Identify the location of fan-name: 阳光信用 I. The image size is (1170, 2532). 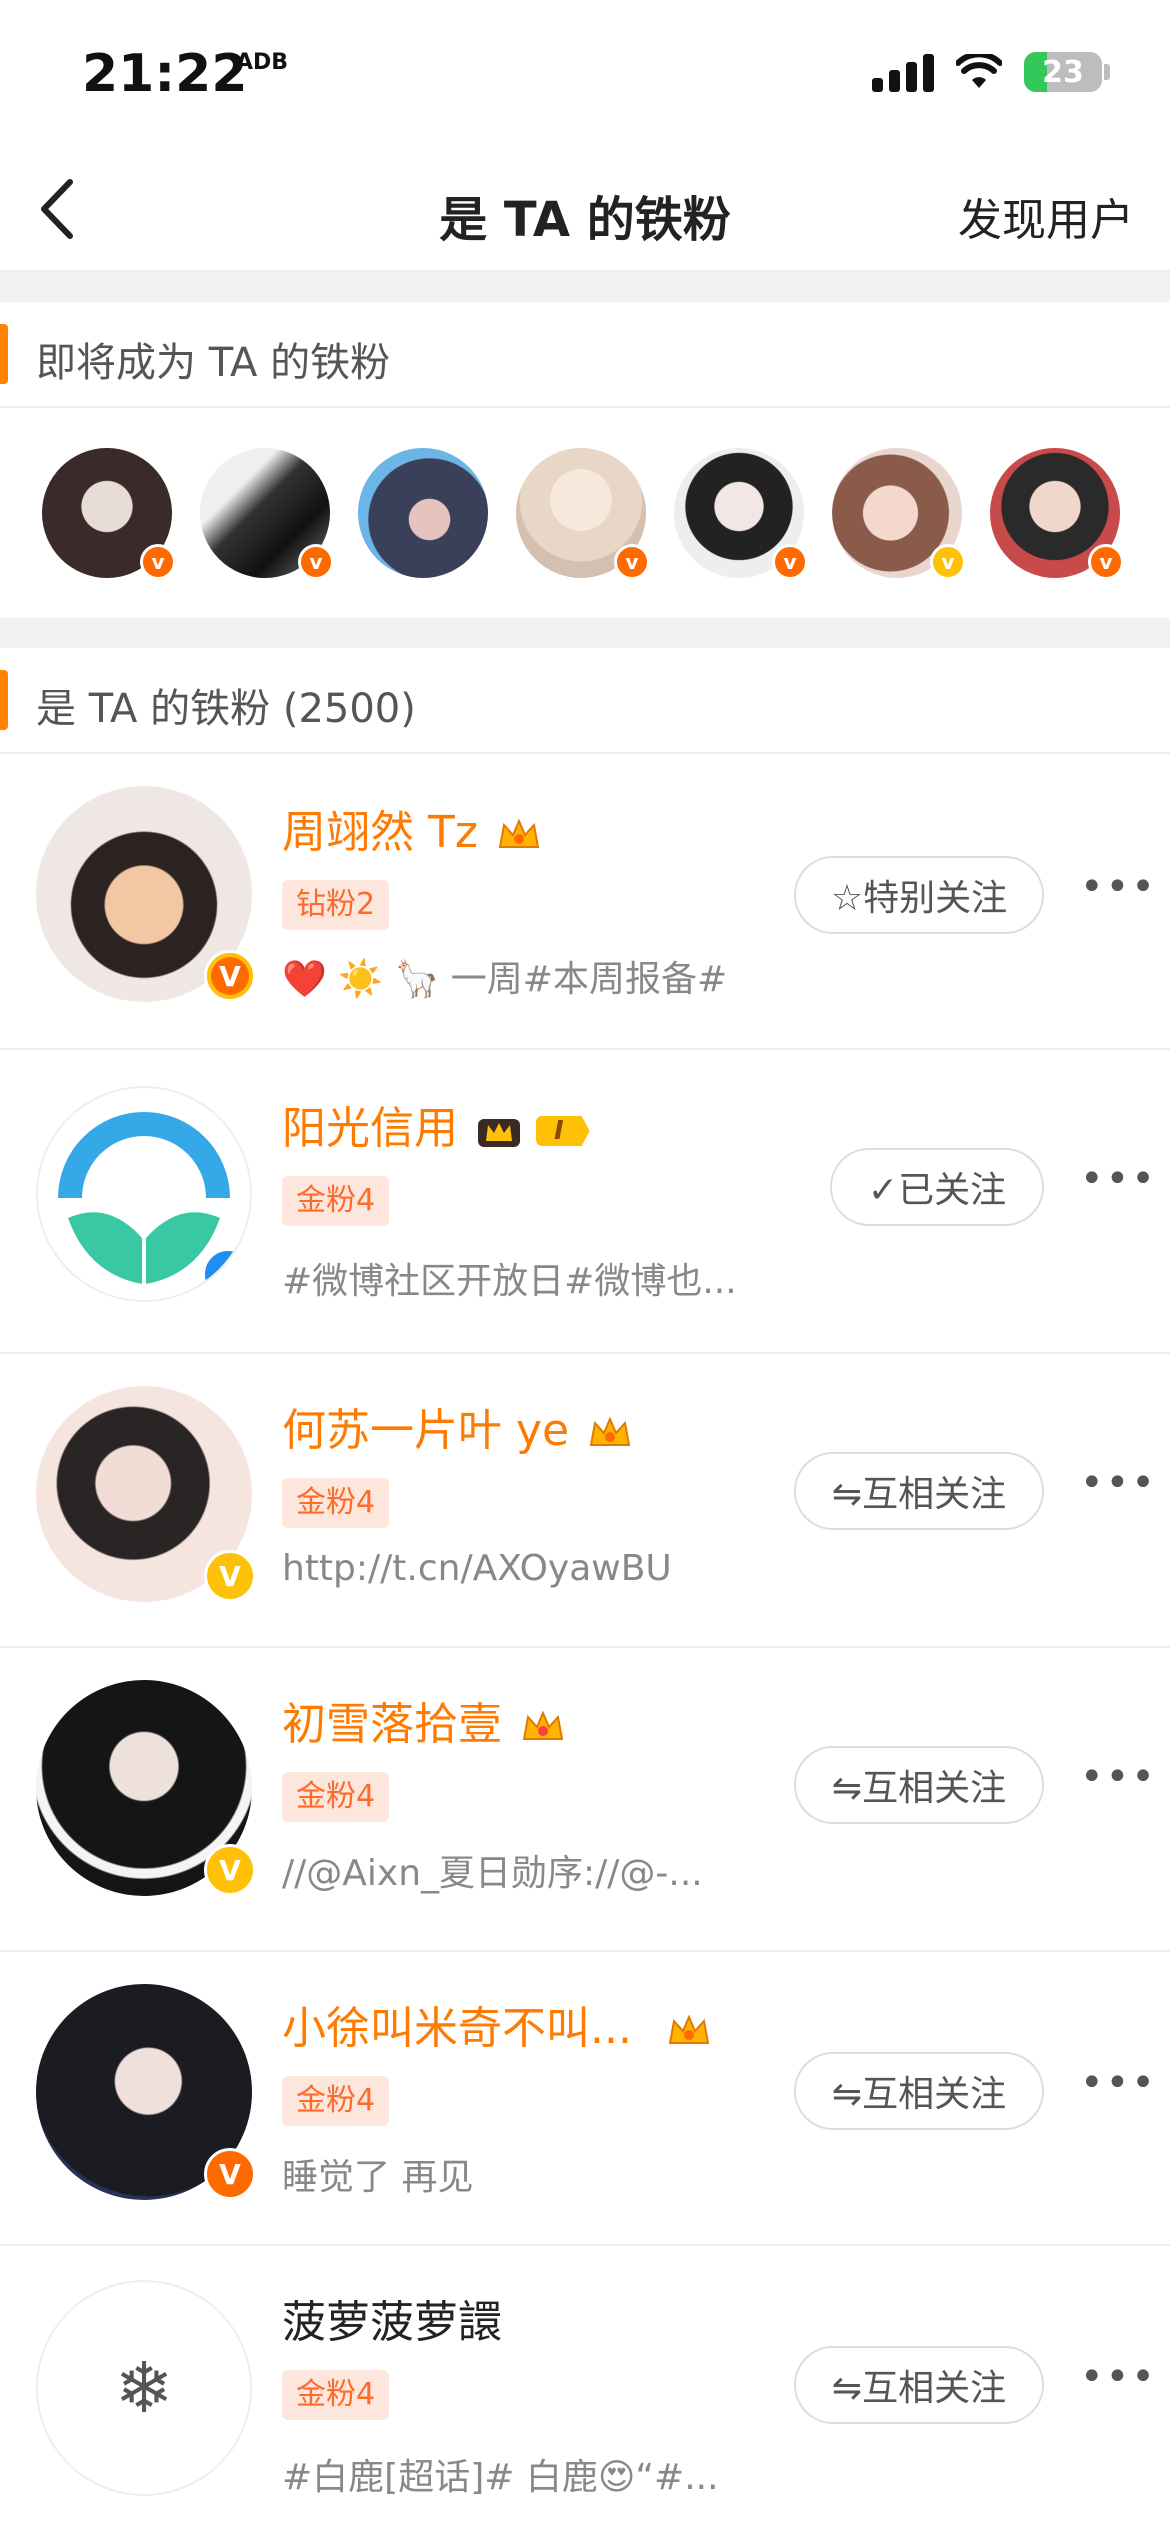
(436, 1124).